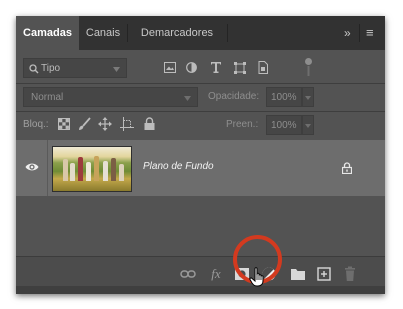 The width and height of the screenshot is (403, 309). I want to click on blend-mode-value: Normal, so click(47, 97).